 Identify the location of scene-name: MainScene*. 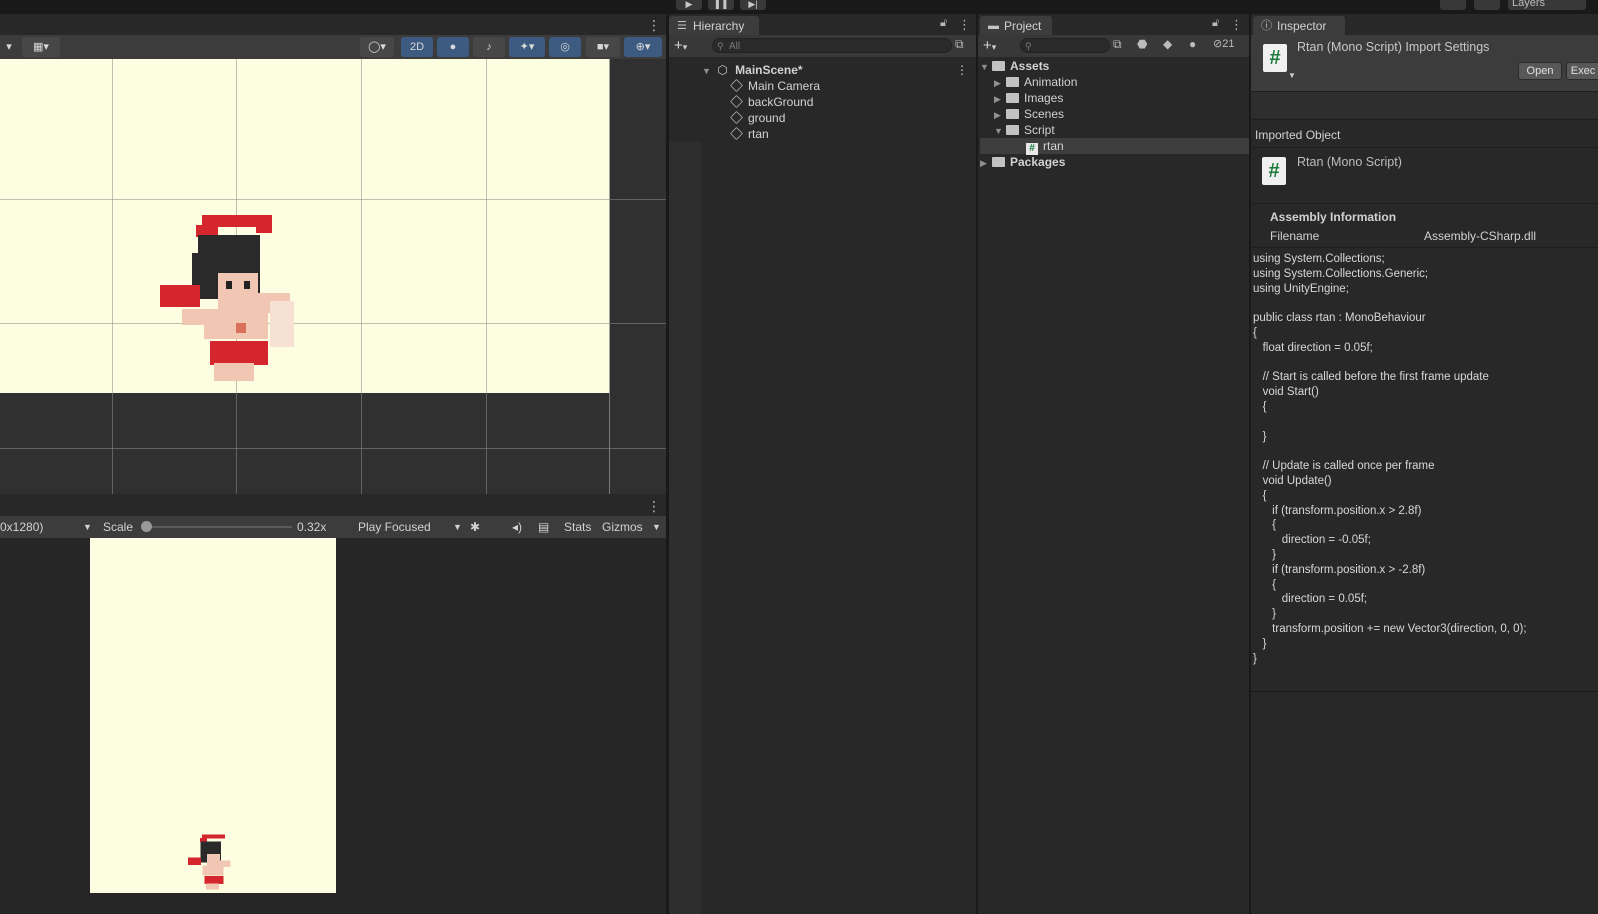
(769, 70).